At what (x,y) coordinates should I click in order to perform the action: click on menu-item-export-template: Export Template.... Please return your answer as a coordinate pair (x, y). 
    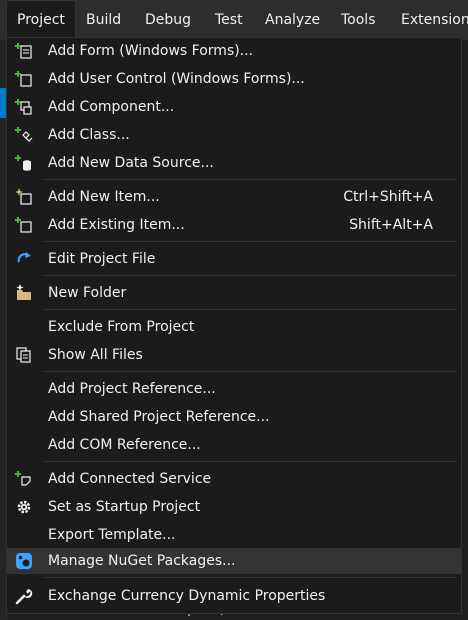
    Looking at the image, I should click on (234, 535).